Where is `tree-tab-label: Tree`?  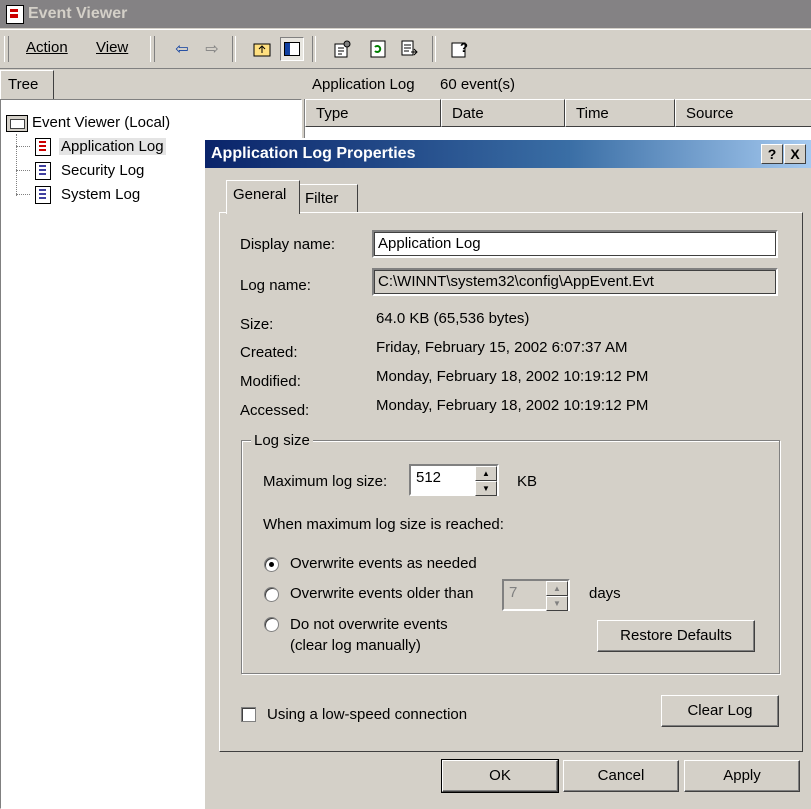
tree-tab-label: Tree is located at coordinates (23, 84).